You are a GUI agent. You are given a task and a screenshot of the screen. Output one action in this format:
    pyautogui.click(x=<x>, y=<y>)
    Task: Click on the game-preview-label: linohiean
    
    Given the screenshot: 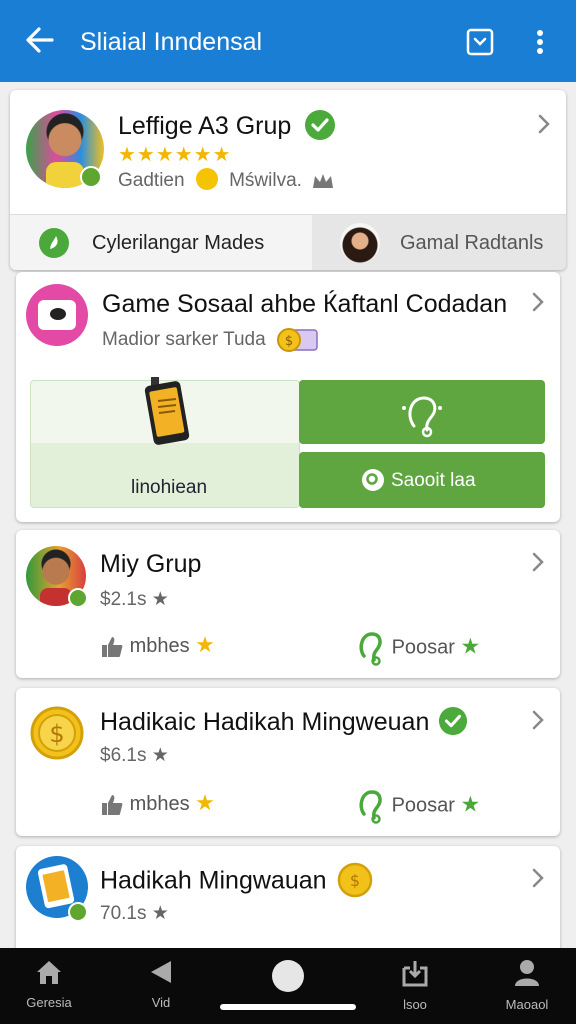 What is the action you would take?
    pyautogui.click(x=169, y=487)
    